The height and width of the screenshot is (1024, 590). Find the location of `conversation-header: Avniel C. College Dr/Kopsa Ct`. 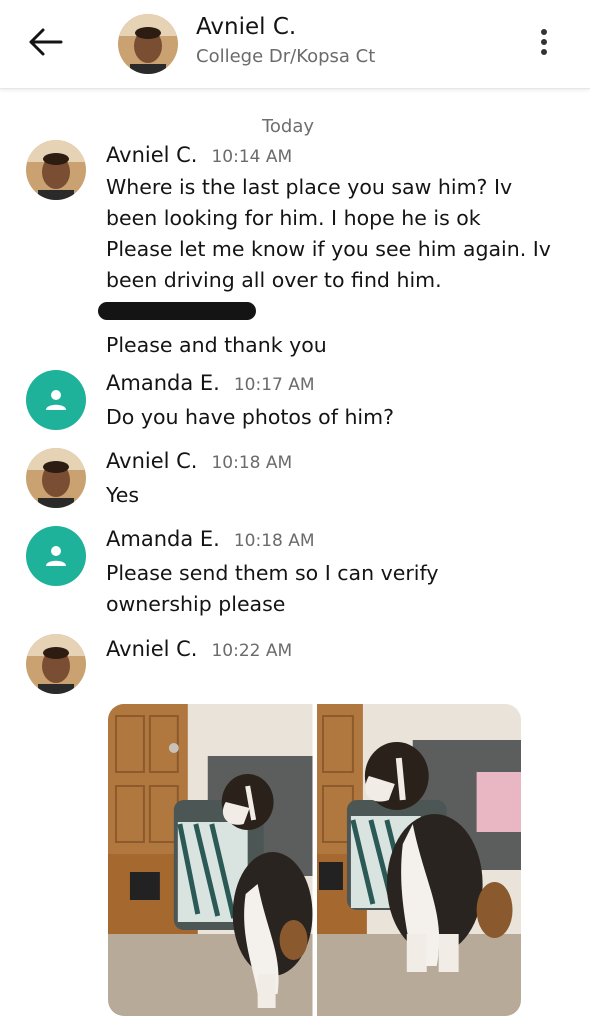

conversation-header: Avniel C. College Dr/Kopsa Ct is located at coordinates (295, 44).